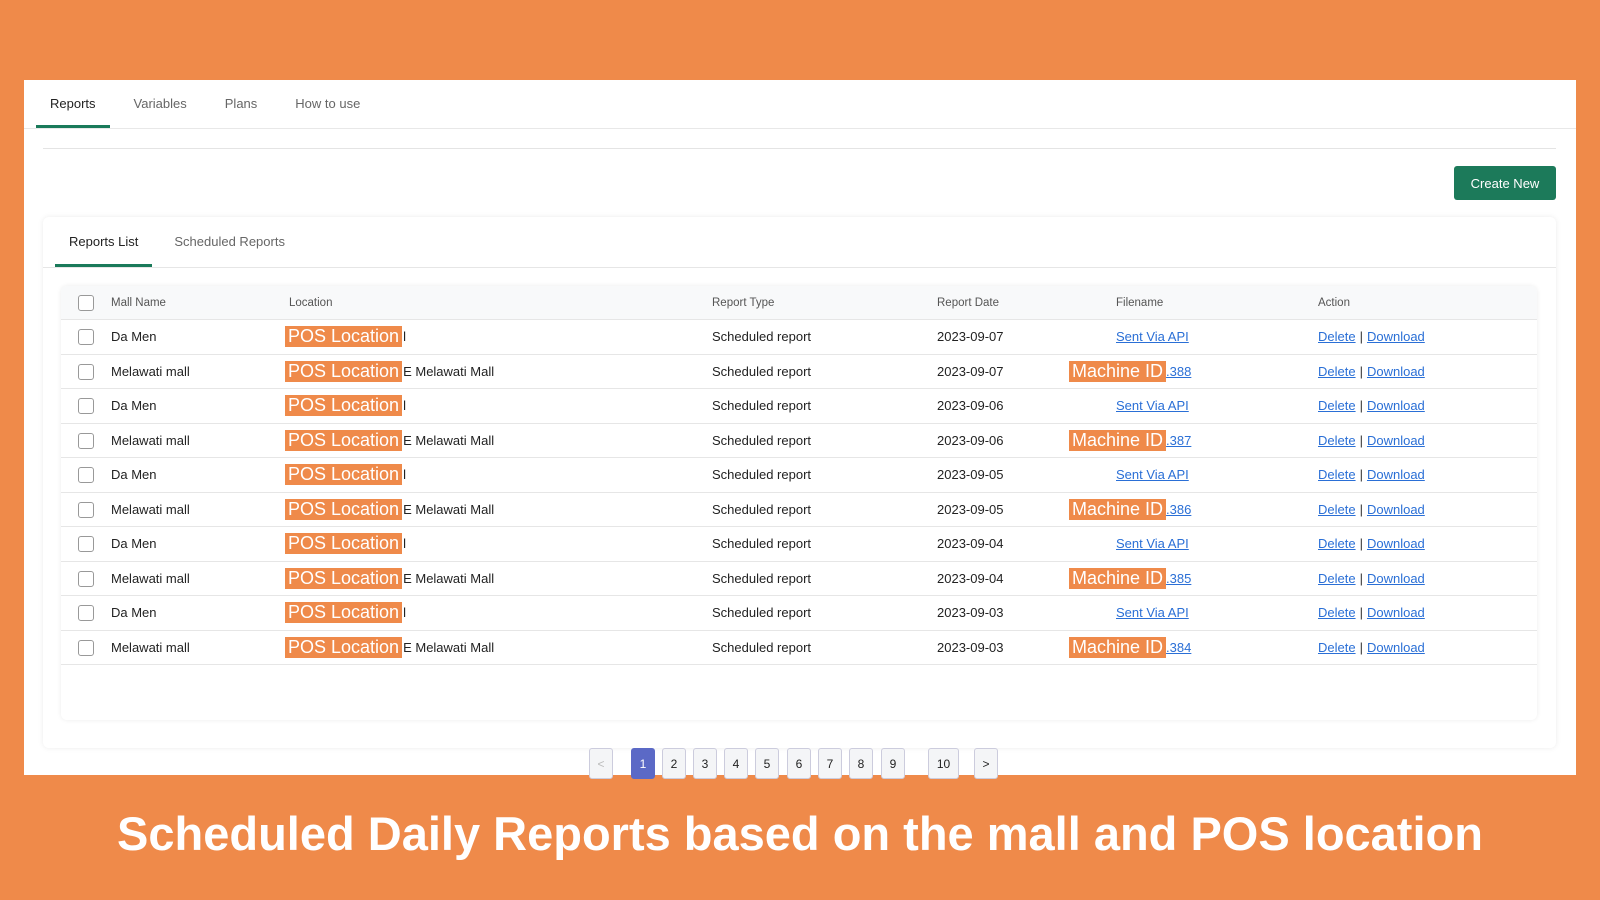 The height and width of the screenshot is (900, 1600). I want to click on filename: Machine ID .387, so click(1130, 441).